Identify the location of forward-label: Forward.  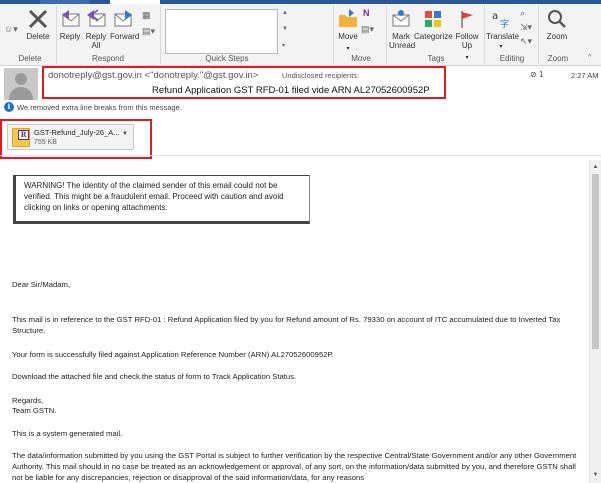
(125, 36).